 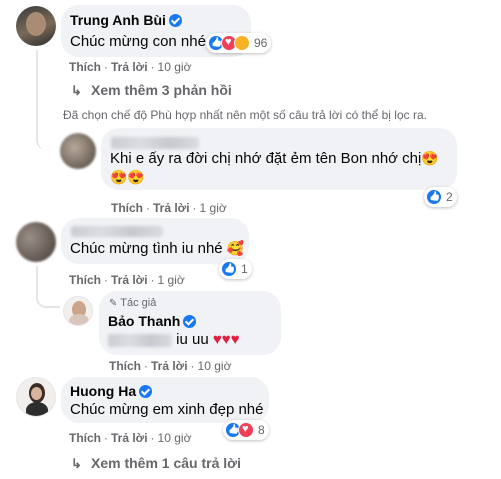 What do you see at coordinates (117, 232) in the screenshot?
I see `blurred-name` at bounding box center [117, 232].